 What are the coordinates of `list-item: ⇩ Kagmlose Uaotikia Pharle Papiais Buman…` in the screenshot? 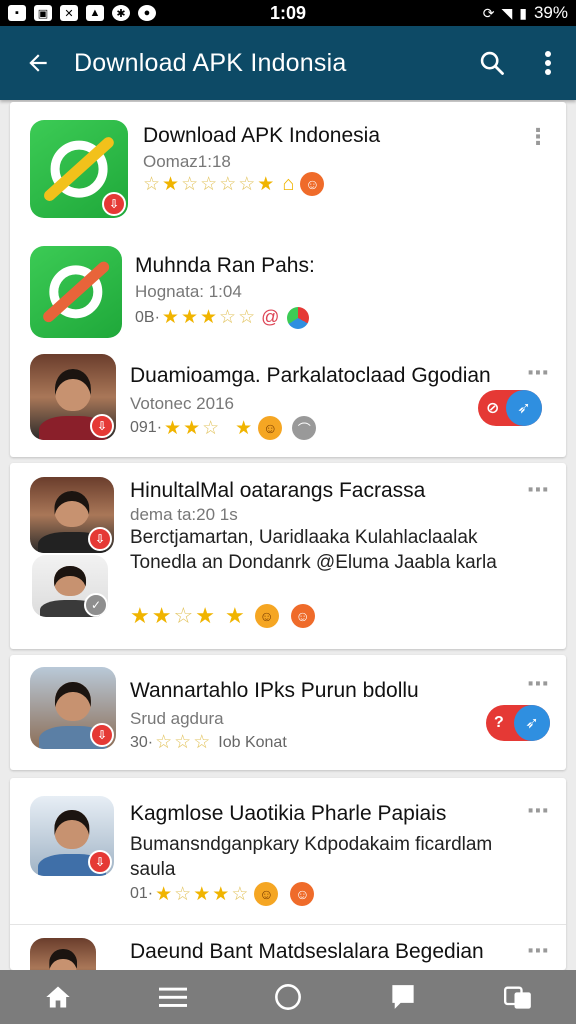 It's located at (288, 851).